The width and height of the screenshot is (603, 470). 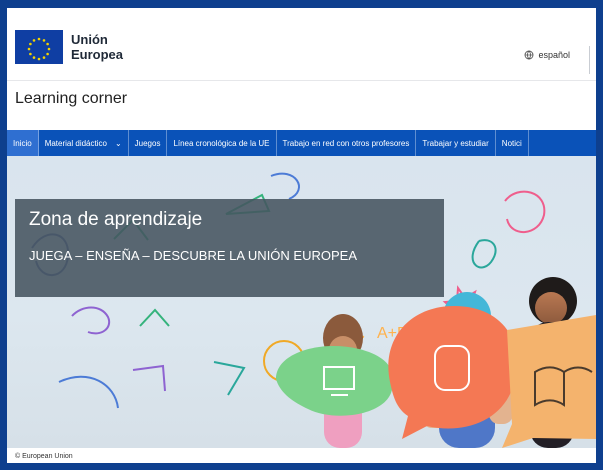 I want to click on nav-item-trabajar-y-estudiar: Trabajar y estudiar, so click(x=456, y=143).